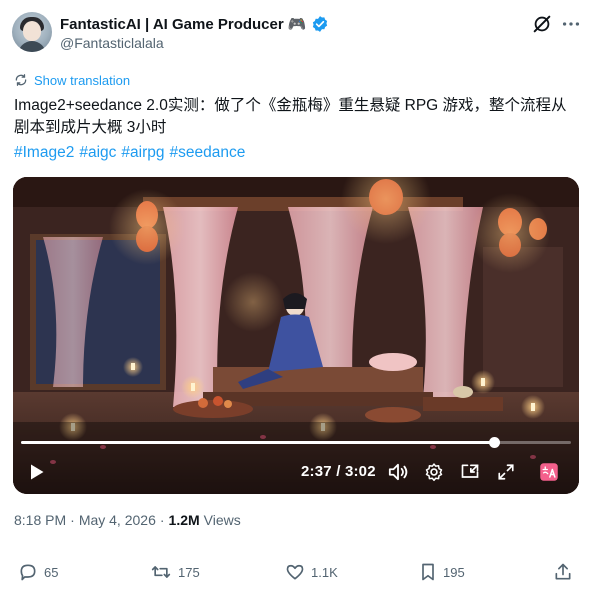  I want to click on share-icon, so click(563, 571).